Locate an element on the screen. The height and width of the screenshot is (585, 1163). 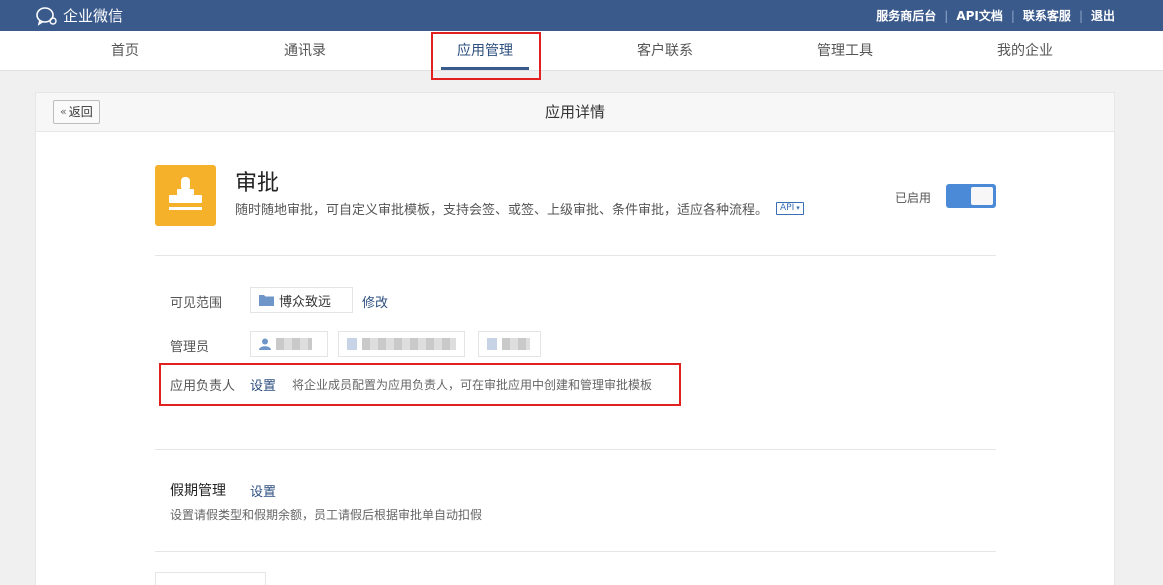
leave-management-title: 假期管理 is located at coordinates (198, 491).